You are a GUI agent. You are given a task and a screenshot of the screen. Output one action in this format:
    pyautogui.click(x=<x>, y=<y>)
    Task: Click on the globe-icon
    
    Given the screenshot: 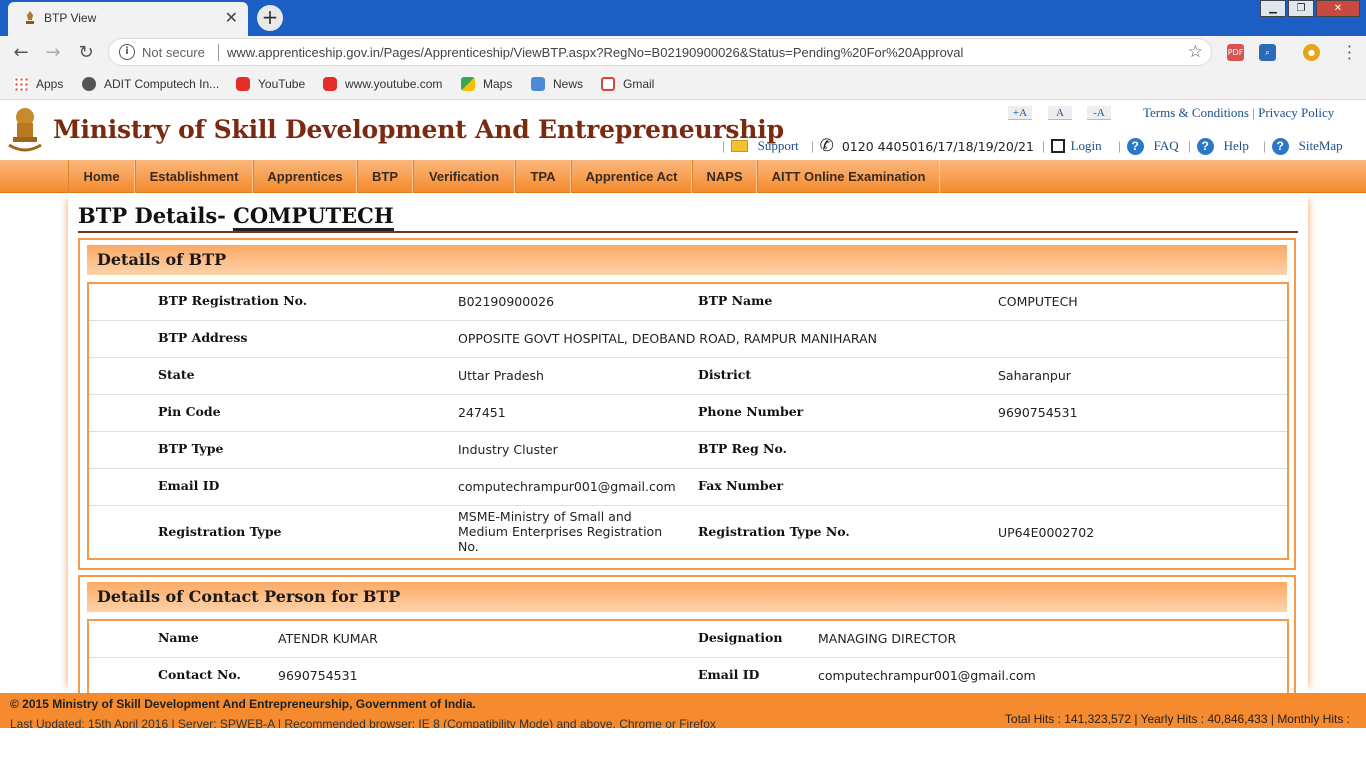 What is the action you would take?
    pyautogui.click(x=89, y=84)
    